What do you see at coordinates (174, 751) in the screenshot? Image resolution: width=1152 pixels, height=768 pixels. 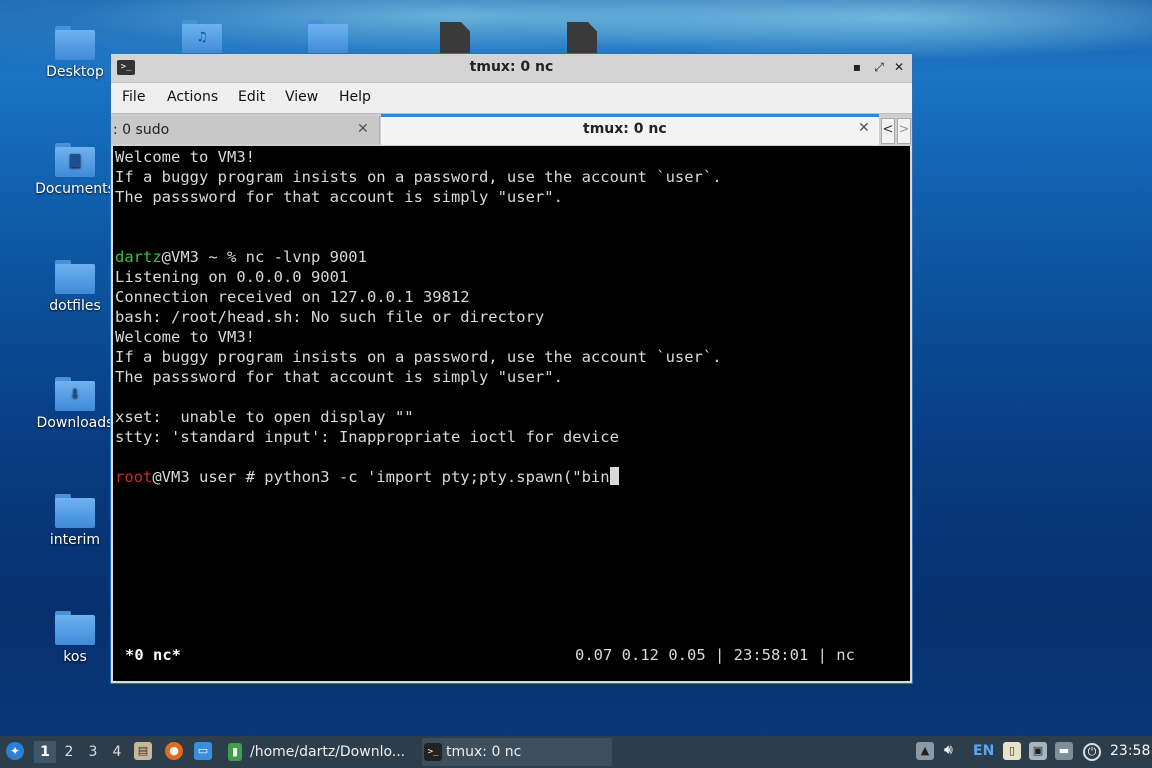 I see `firefox-icon: ●` at bounding box center [174, 751].